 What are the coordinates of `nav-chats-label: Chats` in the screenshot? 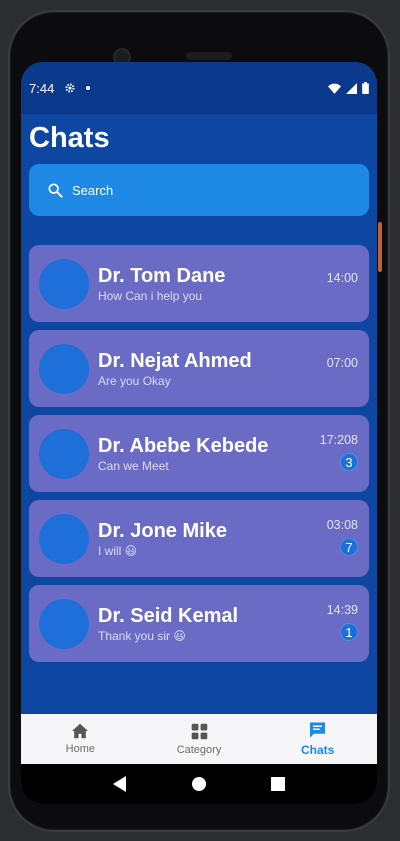 It's located at (318, 750).